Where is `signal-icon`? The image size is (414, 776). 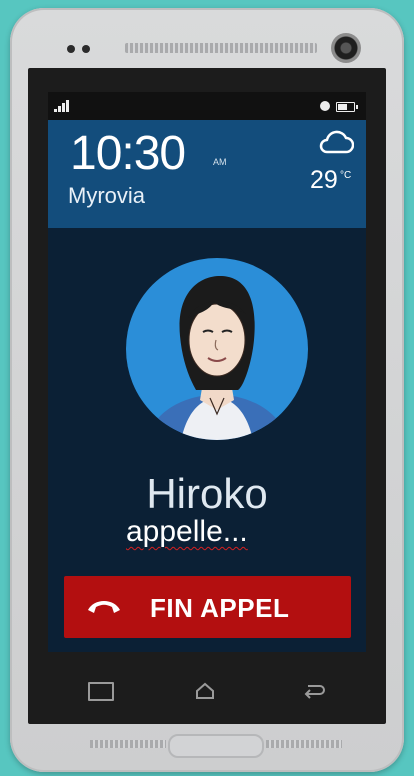 signal-icon is located at coordinates (62, 106).